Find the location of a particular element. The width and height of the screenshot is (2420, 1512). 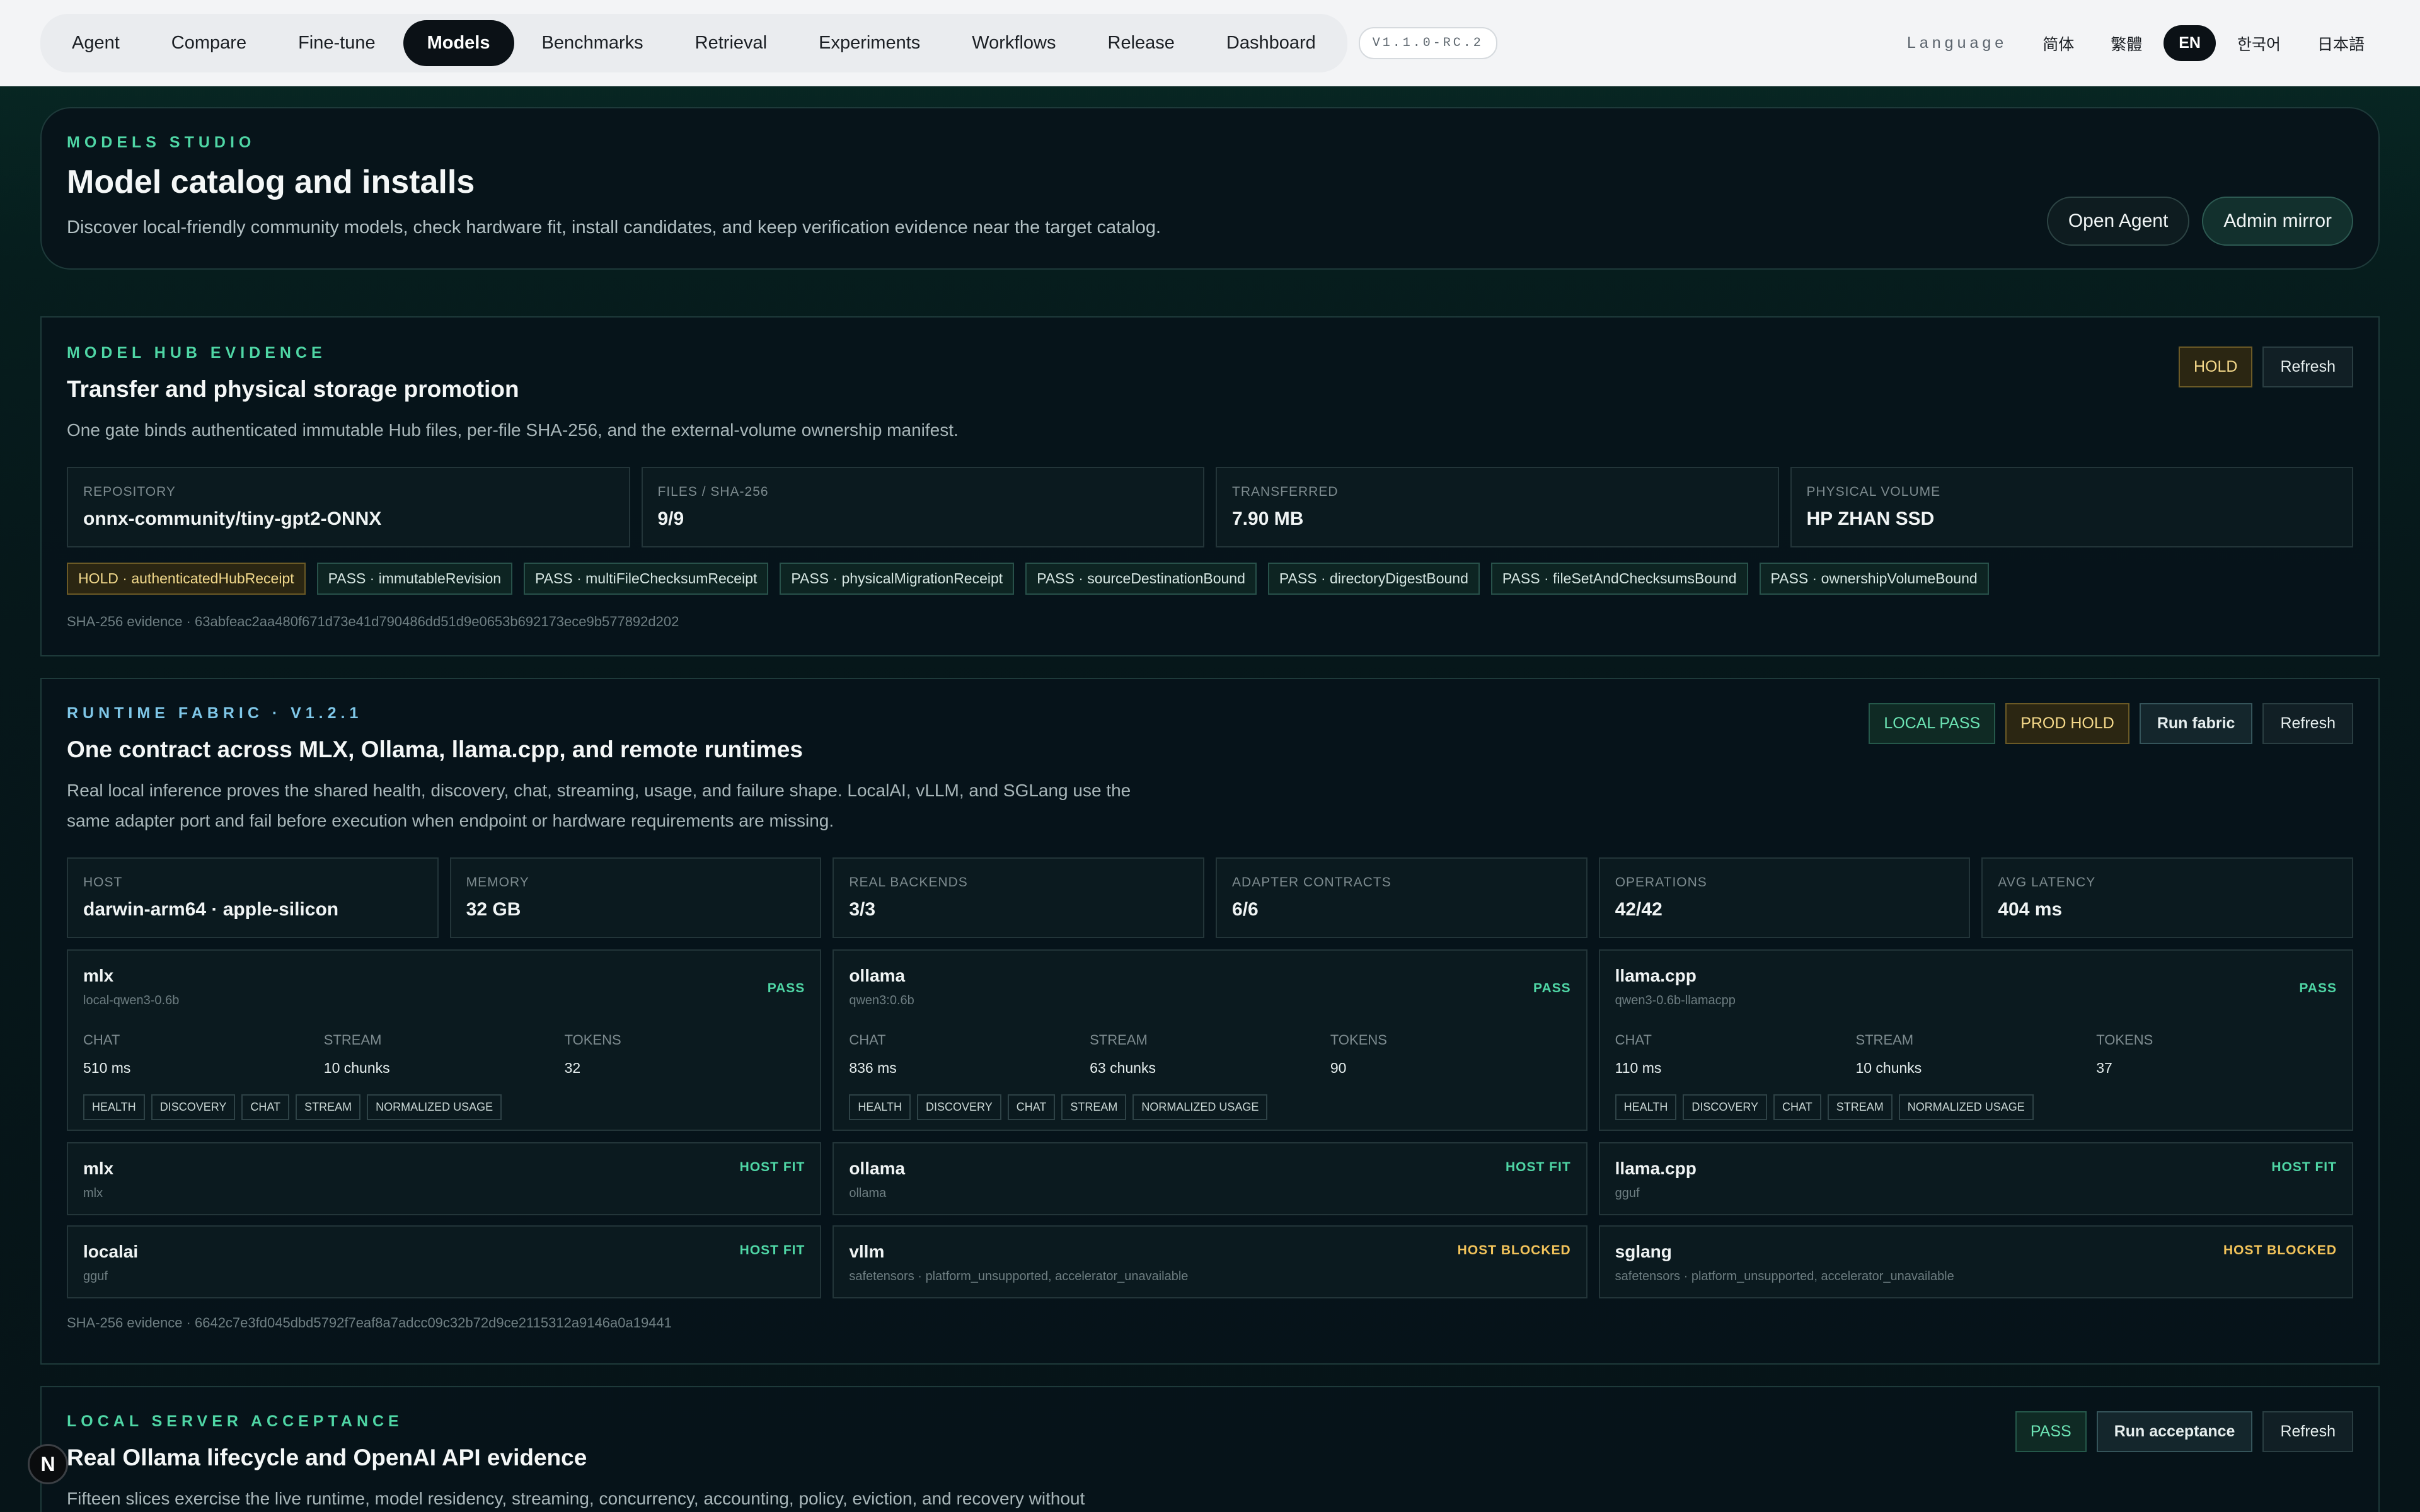

stat-avg-latency: AVG LATENCY 404 ms is located at coordinates (2167, 897).